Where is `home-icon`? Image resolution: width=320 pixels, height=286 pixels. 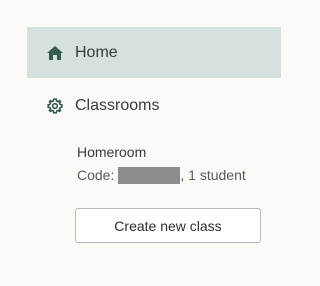
home-icon is located at coordinates (55, 53).